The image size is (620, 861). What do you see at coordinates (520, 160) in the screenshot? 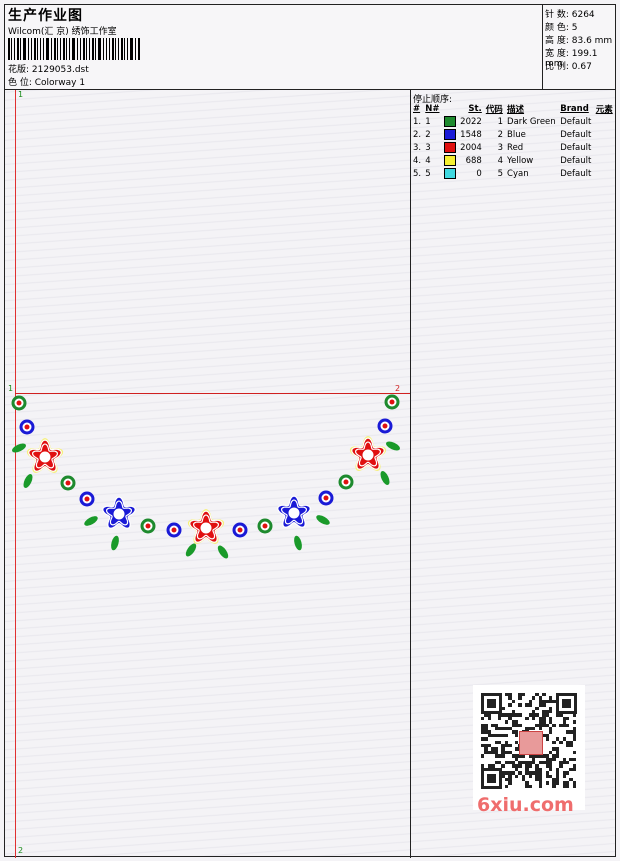
I see `row-description: Yellow` at bounding box center [520, 160].